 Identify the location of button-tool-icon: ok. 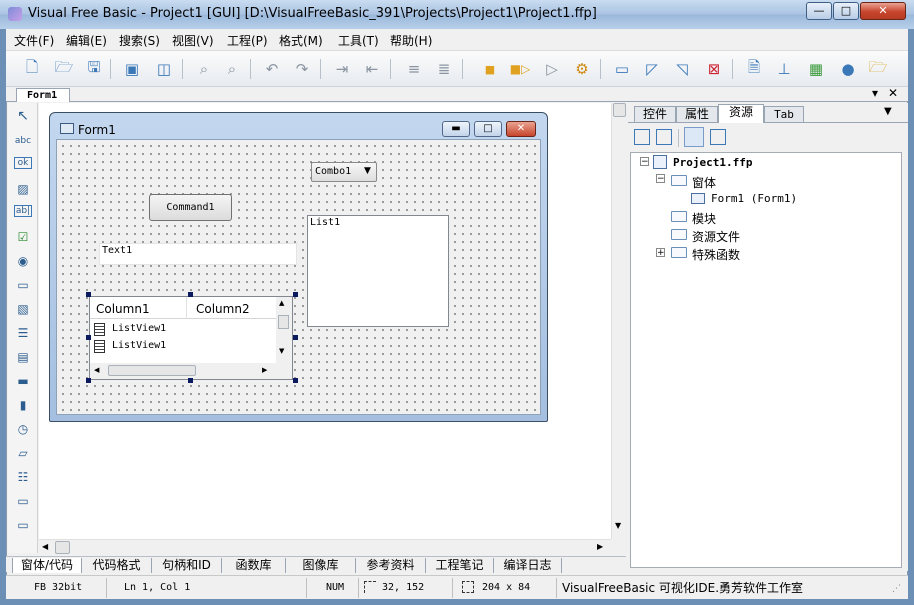
(23, 163).